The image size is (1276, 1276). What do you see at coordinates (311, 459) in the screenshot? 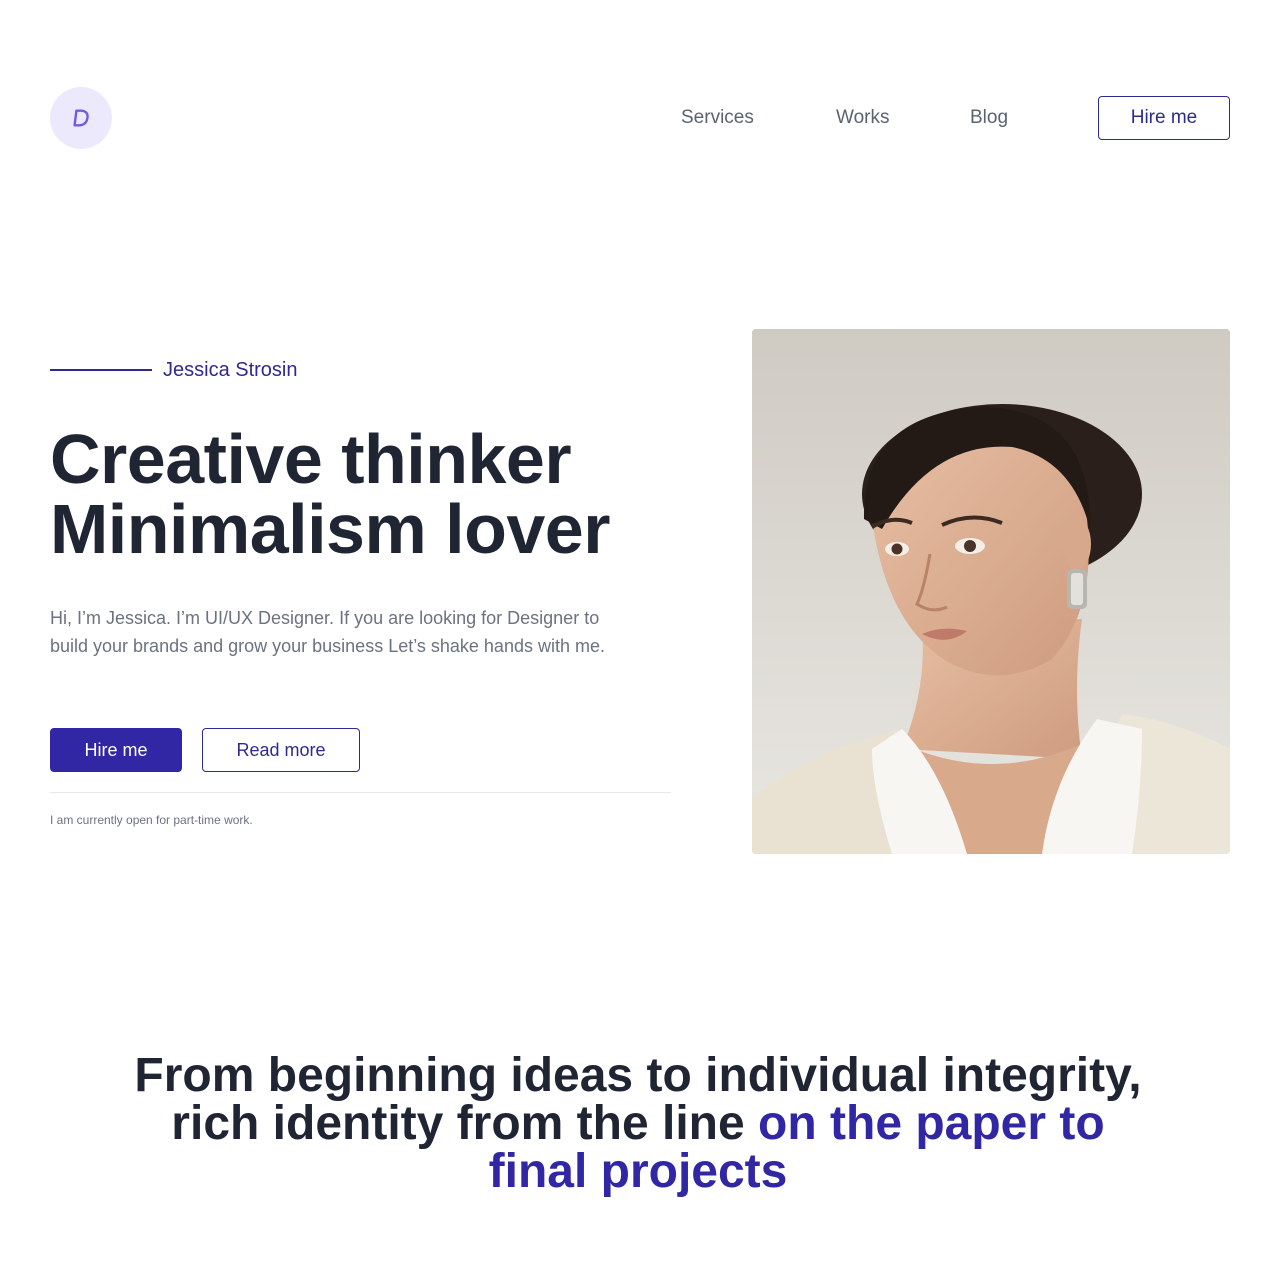
I see `hero-title-line-1: Creative thinker` at bounding box center [311, 459].